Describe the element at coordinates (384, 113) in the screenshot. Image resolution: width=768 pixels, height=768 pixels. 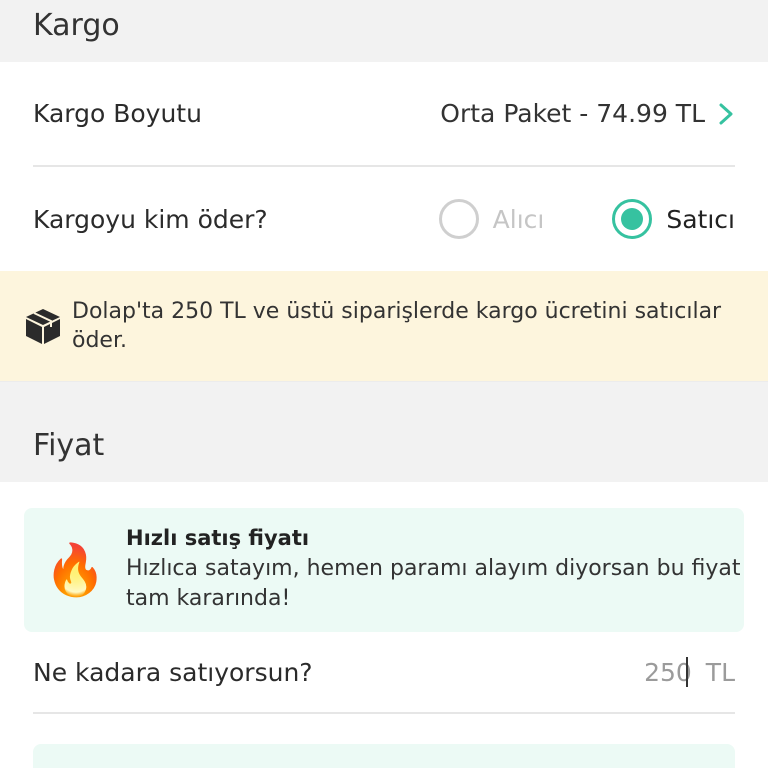
I see `cargo-size-row: Kargo Boyutu Orta Paket - 74.99 TL` at that location.